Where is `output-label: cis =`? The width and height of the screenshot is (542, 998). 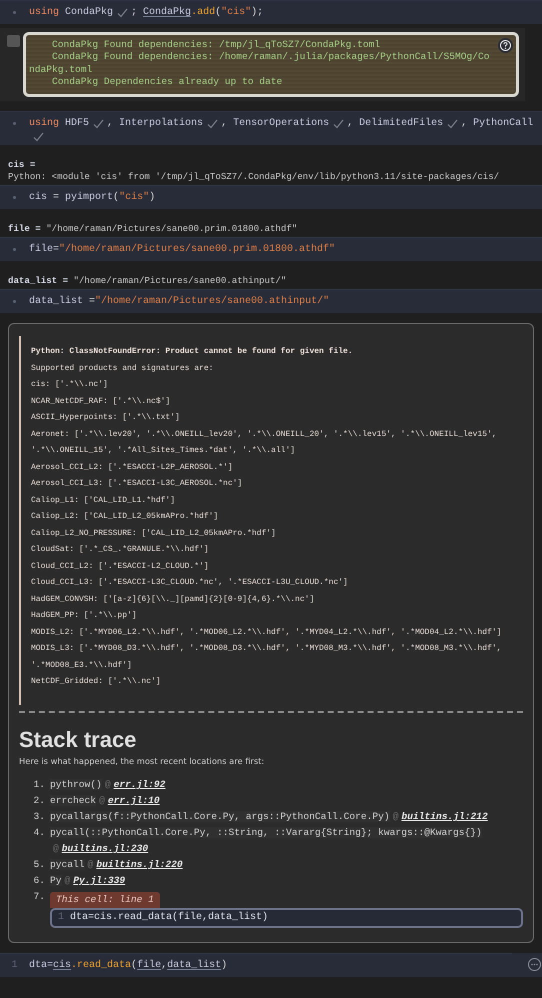
output-label: cis = is located at coordinates (22, 164).